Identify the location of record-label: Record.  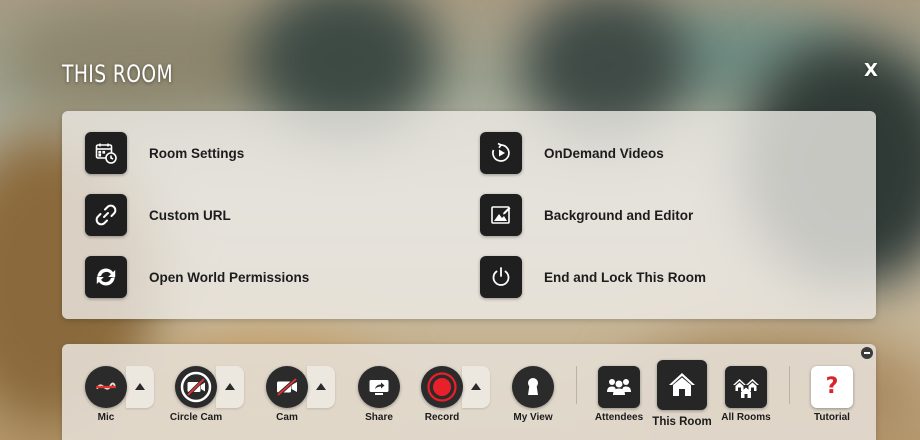
(442, 417).